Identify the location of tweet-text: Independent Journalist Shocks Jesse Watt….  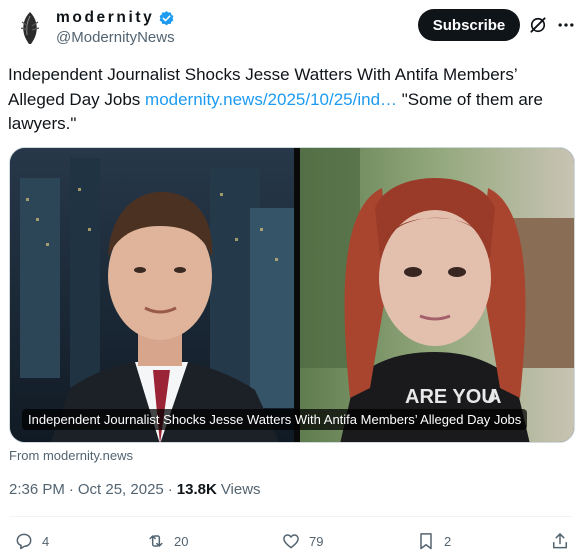
(290, 100).